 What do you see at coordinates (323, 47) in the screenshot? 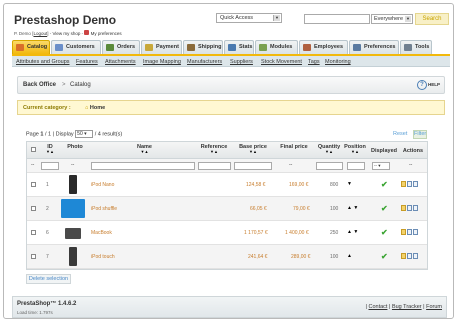
I see `tab-employees: Employees` at bounding box center [323, 47].